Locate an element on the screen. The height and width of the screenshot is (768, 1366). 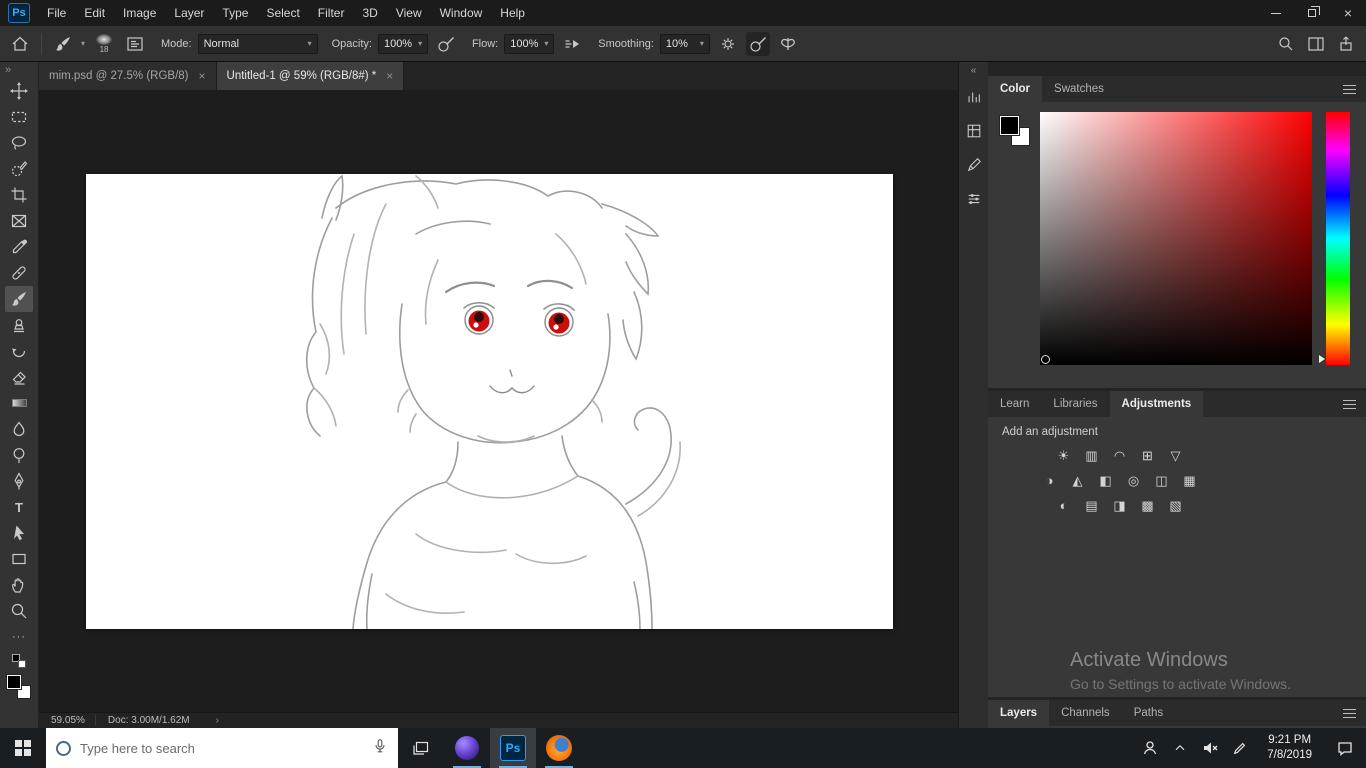
threshold-icon: ◨ is located at coordinates (1120, 505).